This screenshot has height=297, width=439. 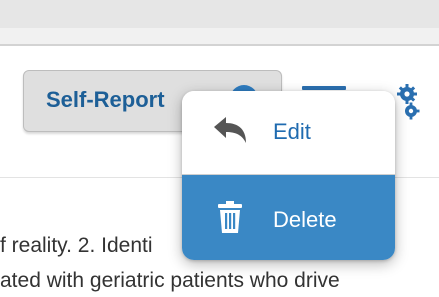 What do you see at coordinates (230, 219) in the screenshot?
I see `trash-icon` at bounding box center [230, 219].